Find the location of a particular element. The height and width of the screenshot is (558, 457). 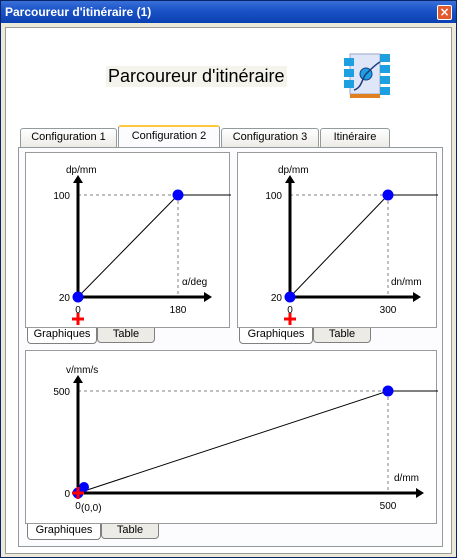

chart-alpha-svg: dp/mm α/deg 100 20 0 180 is located at coordinates (142, 245).